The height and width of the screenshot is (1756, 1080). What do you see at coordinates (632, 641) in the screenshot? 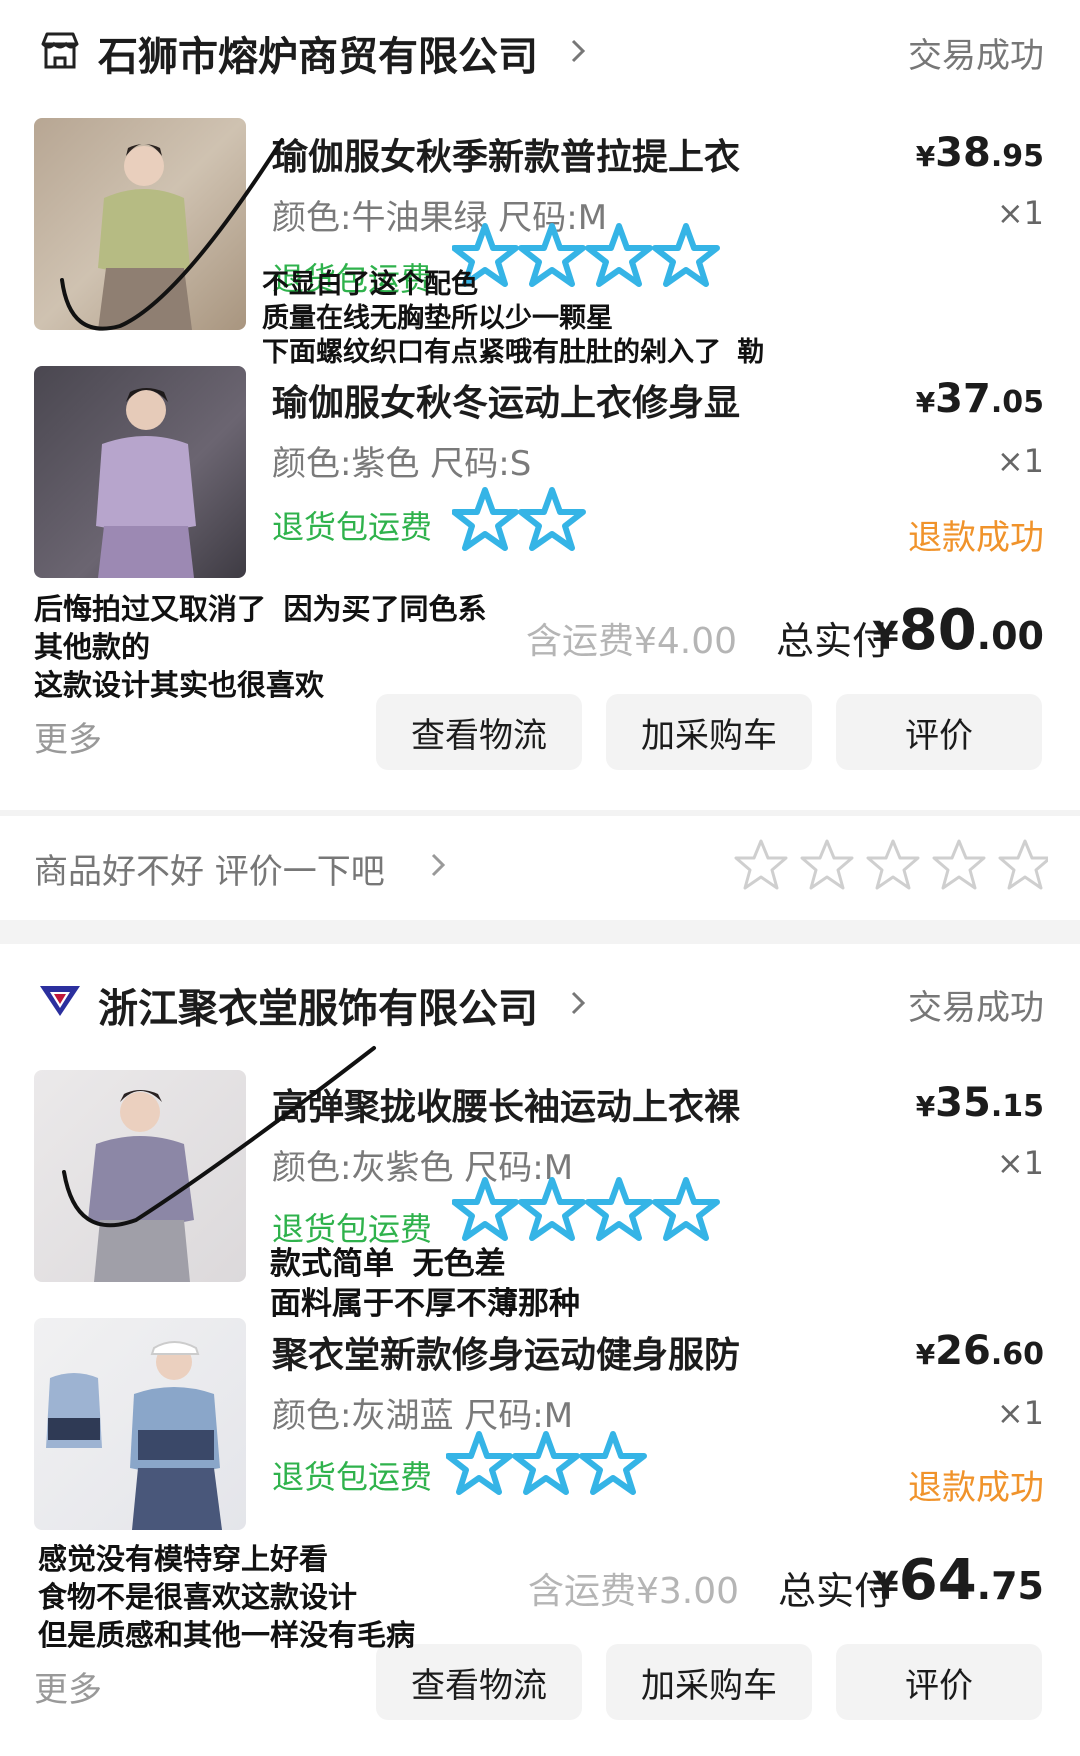
I see `shipping-fee: 含运费¥4.00` at bounding box center [632, 641].